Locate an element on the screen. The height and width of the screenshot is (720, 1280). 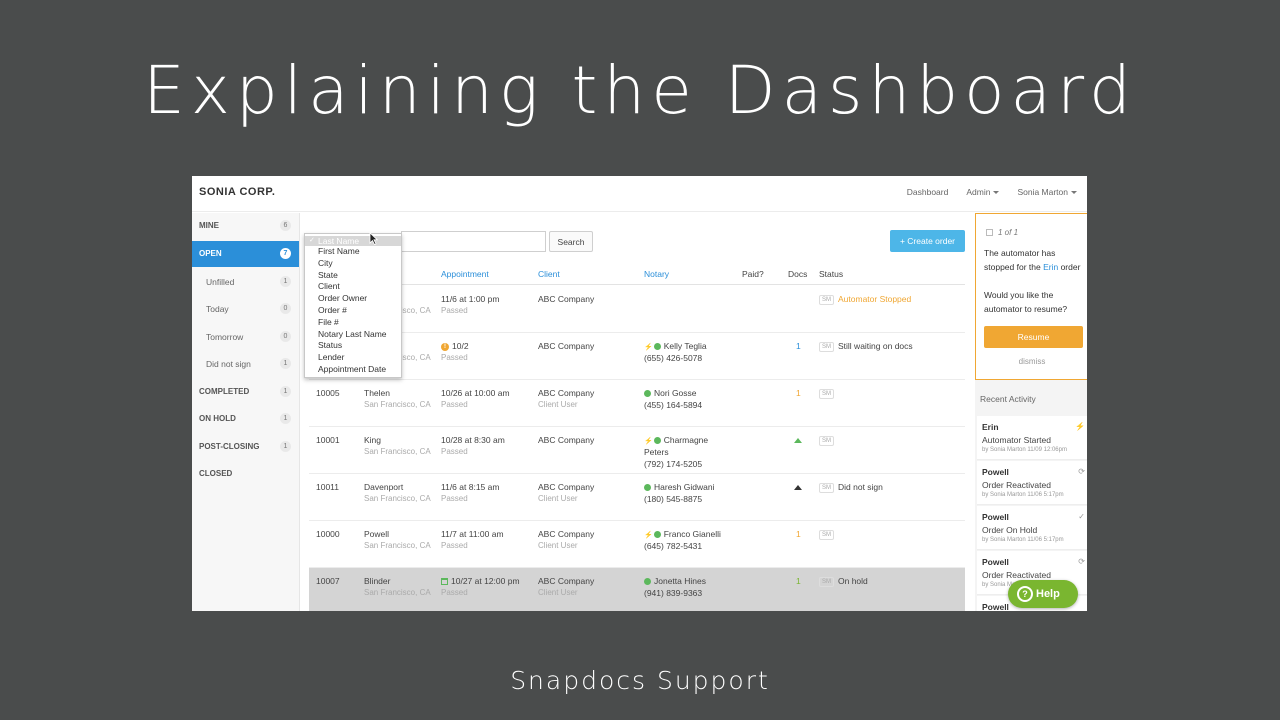
row-notary: Jonetta Hines is located at coordinates (675, 581).